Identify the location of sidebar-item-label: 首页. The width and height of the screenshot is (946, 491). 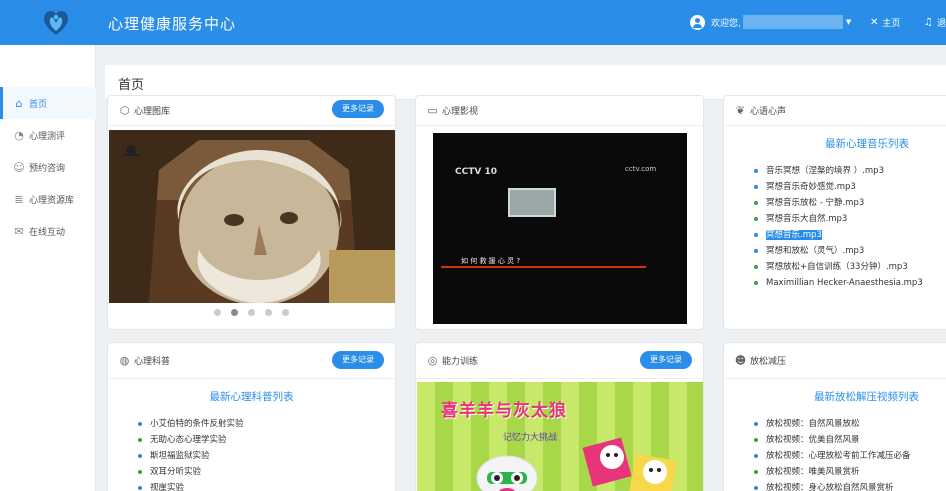
(38, 104).